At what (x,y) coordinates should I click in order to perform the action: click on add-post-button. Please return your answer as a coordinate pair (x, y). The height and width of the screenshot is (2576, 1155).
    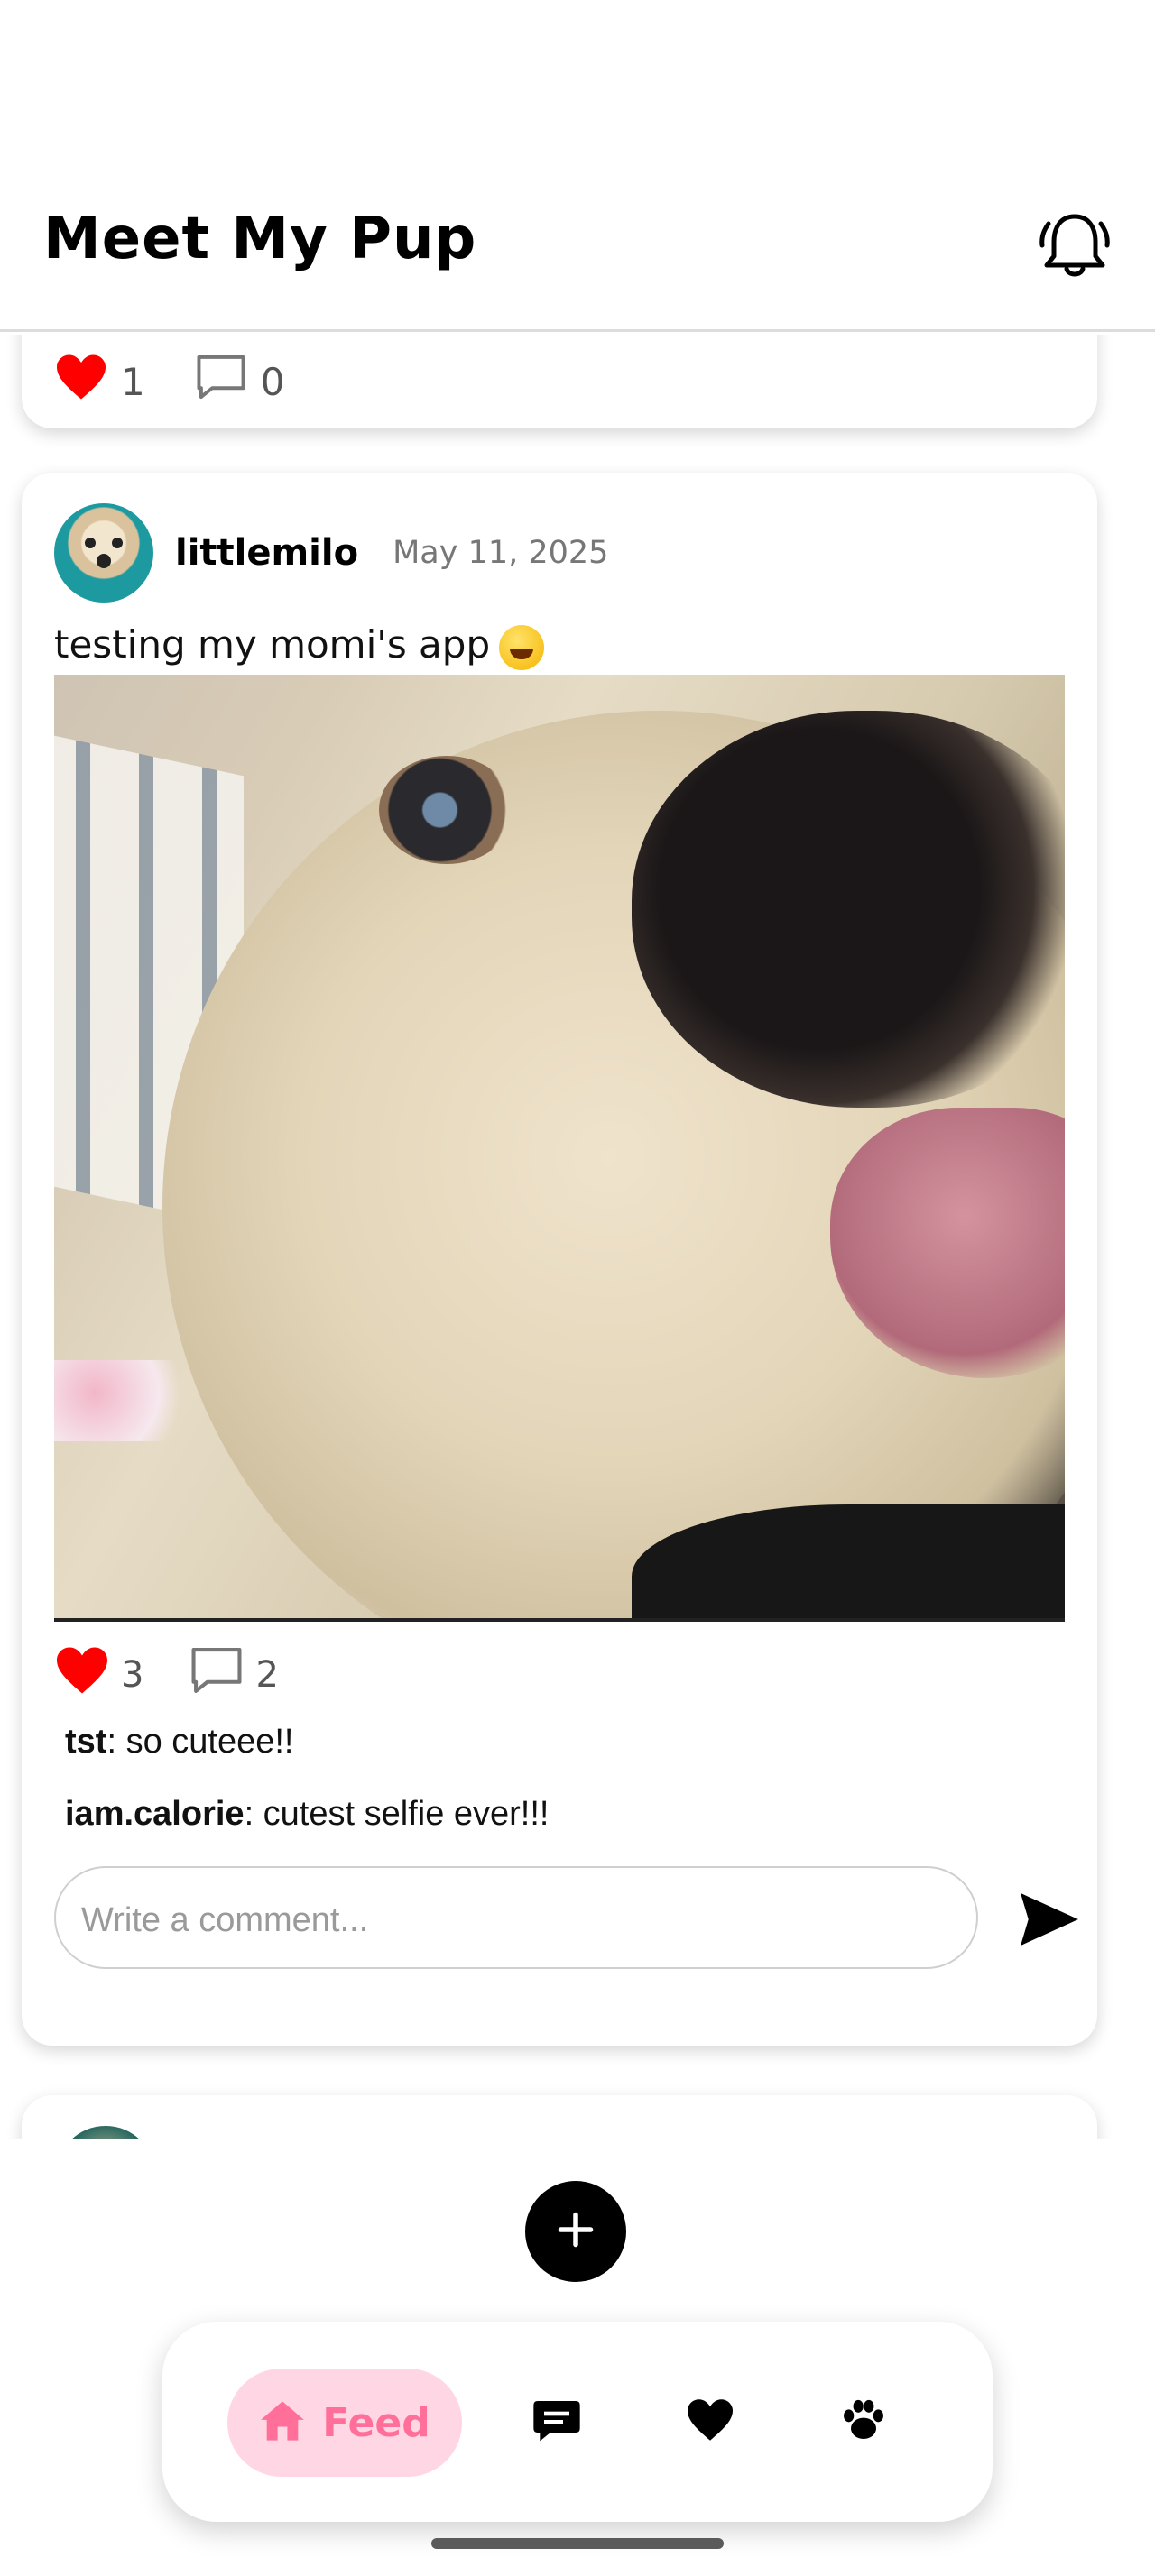
    Looking at the image, I should click on (575, 2231).